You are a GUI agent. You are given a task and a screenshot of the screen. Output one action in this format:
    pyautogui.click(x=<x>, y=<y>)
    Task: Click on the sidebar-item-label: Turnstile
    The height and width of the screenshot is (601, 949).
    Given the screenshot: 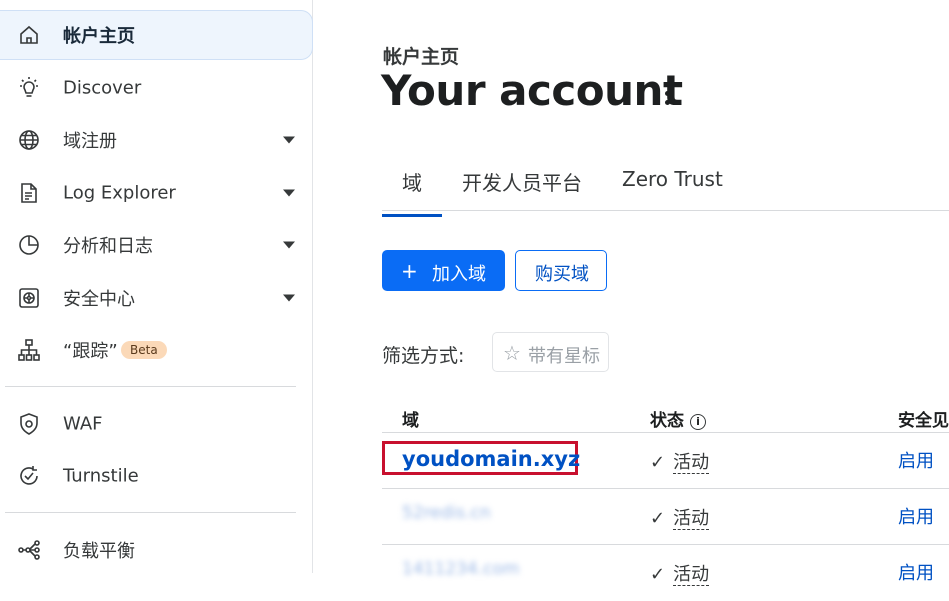 What is the action you would take?
    pyautogui.click(x=101, y=476)
    